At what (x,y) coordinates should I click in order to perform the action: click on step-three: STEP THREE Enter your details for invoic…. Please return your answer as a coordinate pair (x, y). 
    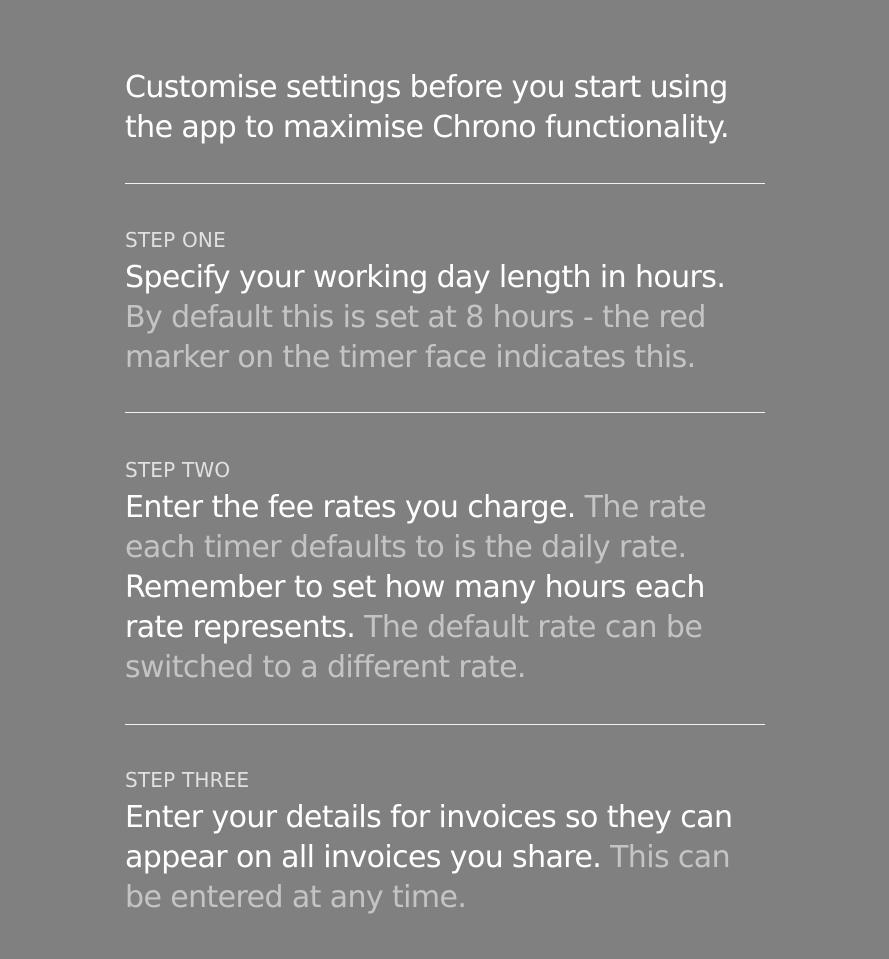
    Looking at the image, I should click on (445, 843).